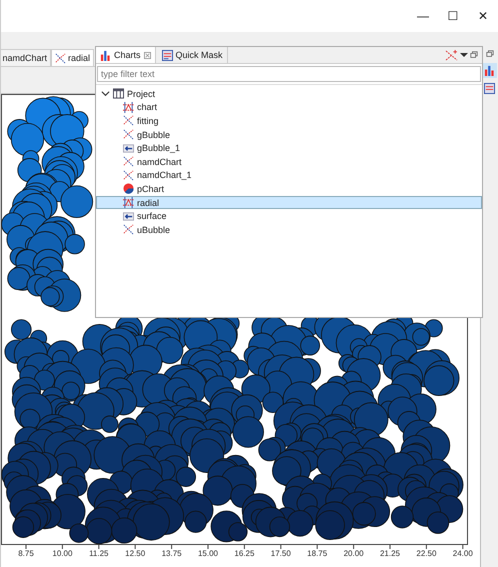  I want to click on dropdown-caret-icon, so click(464, 55).